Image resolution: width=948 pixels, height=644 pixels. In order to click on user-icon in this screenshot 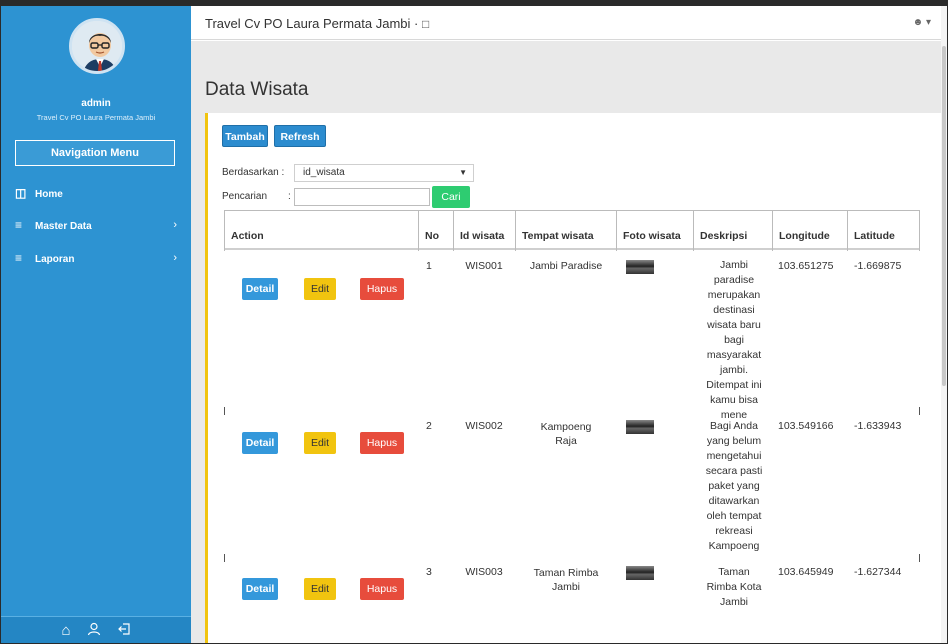, I will do `click(94, 631)`.